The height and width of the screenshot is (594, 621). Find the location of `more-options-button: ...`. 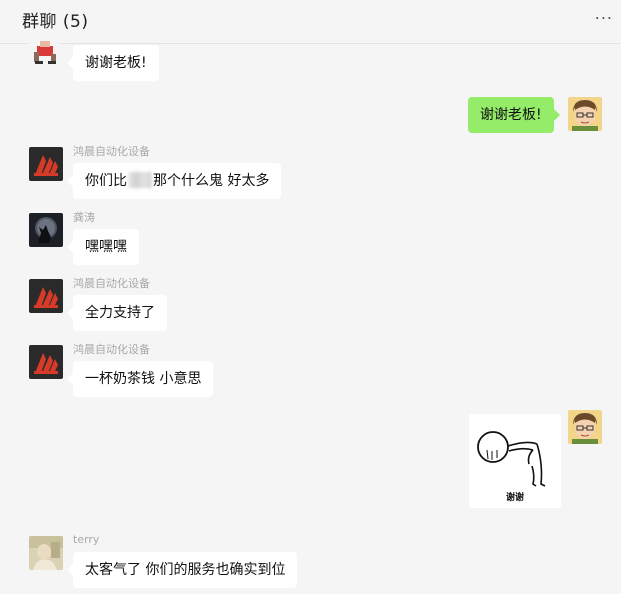

more-options-button: ... is located at coordinates (604, 13).